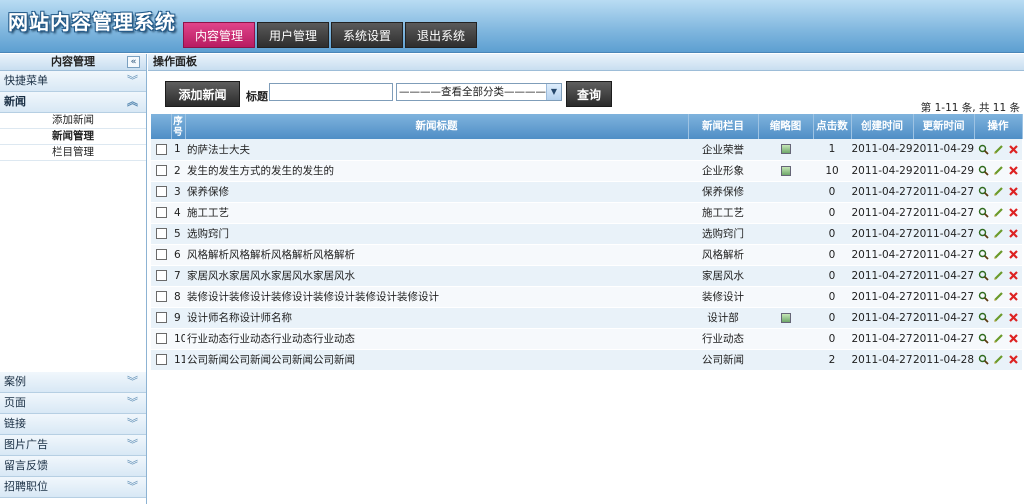 This screenshot has height=504, width=1024. I want to click on row-number: 1, so click(178, 150).